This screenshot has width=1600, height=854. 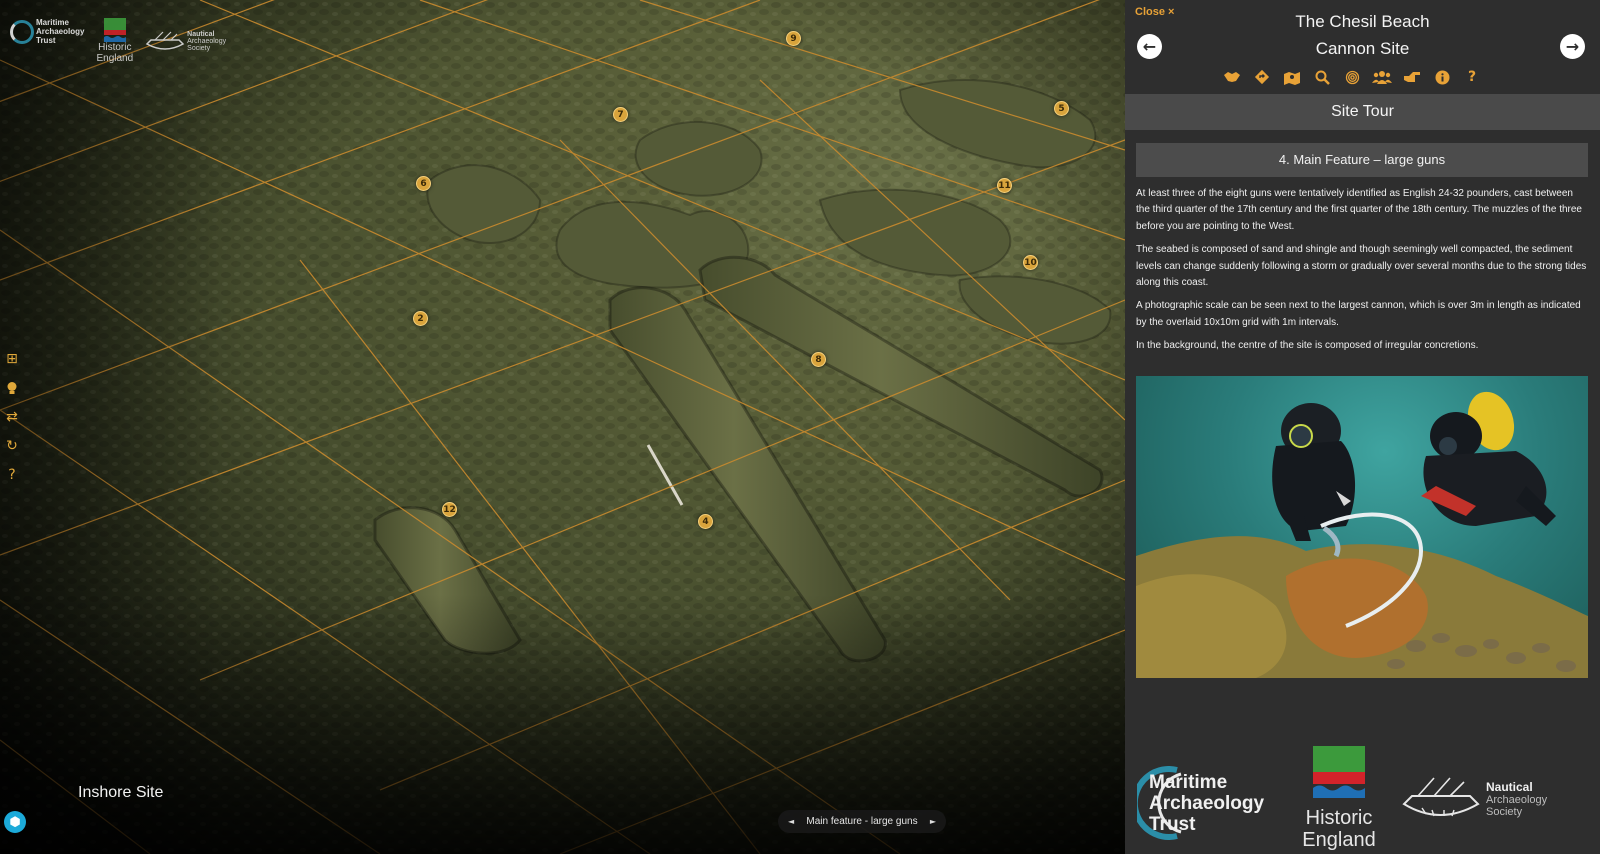 I want to click on swap-icon: ⇄, so click(x=12, y=417).